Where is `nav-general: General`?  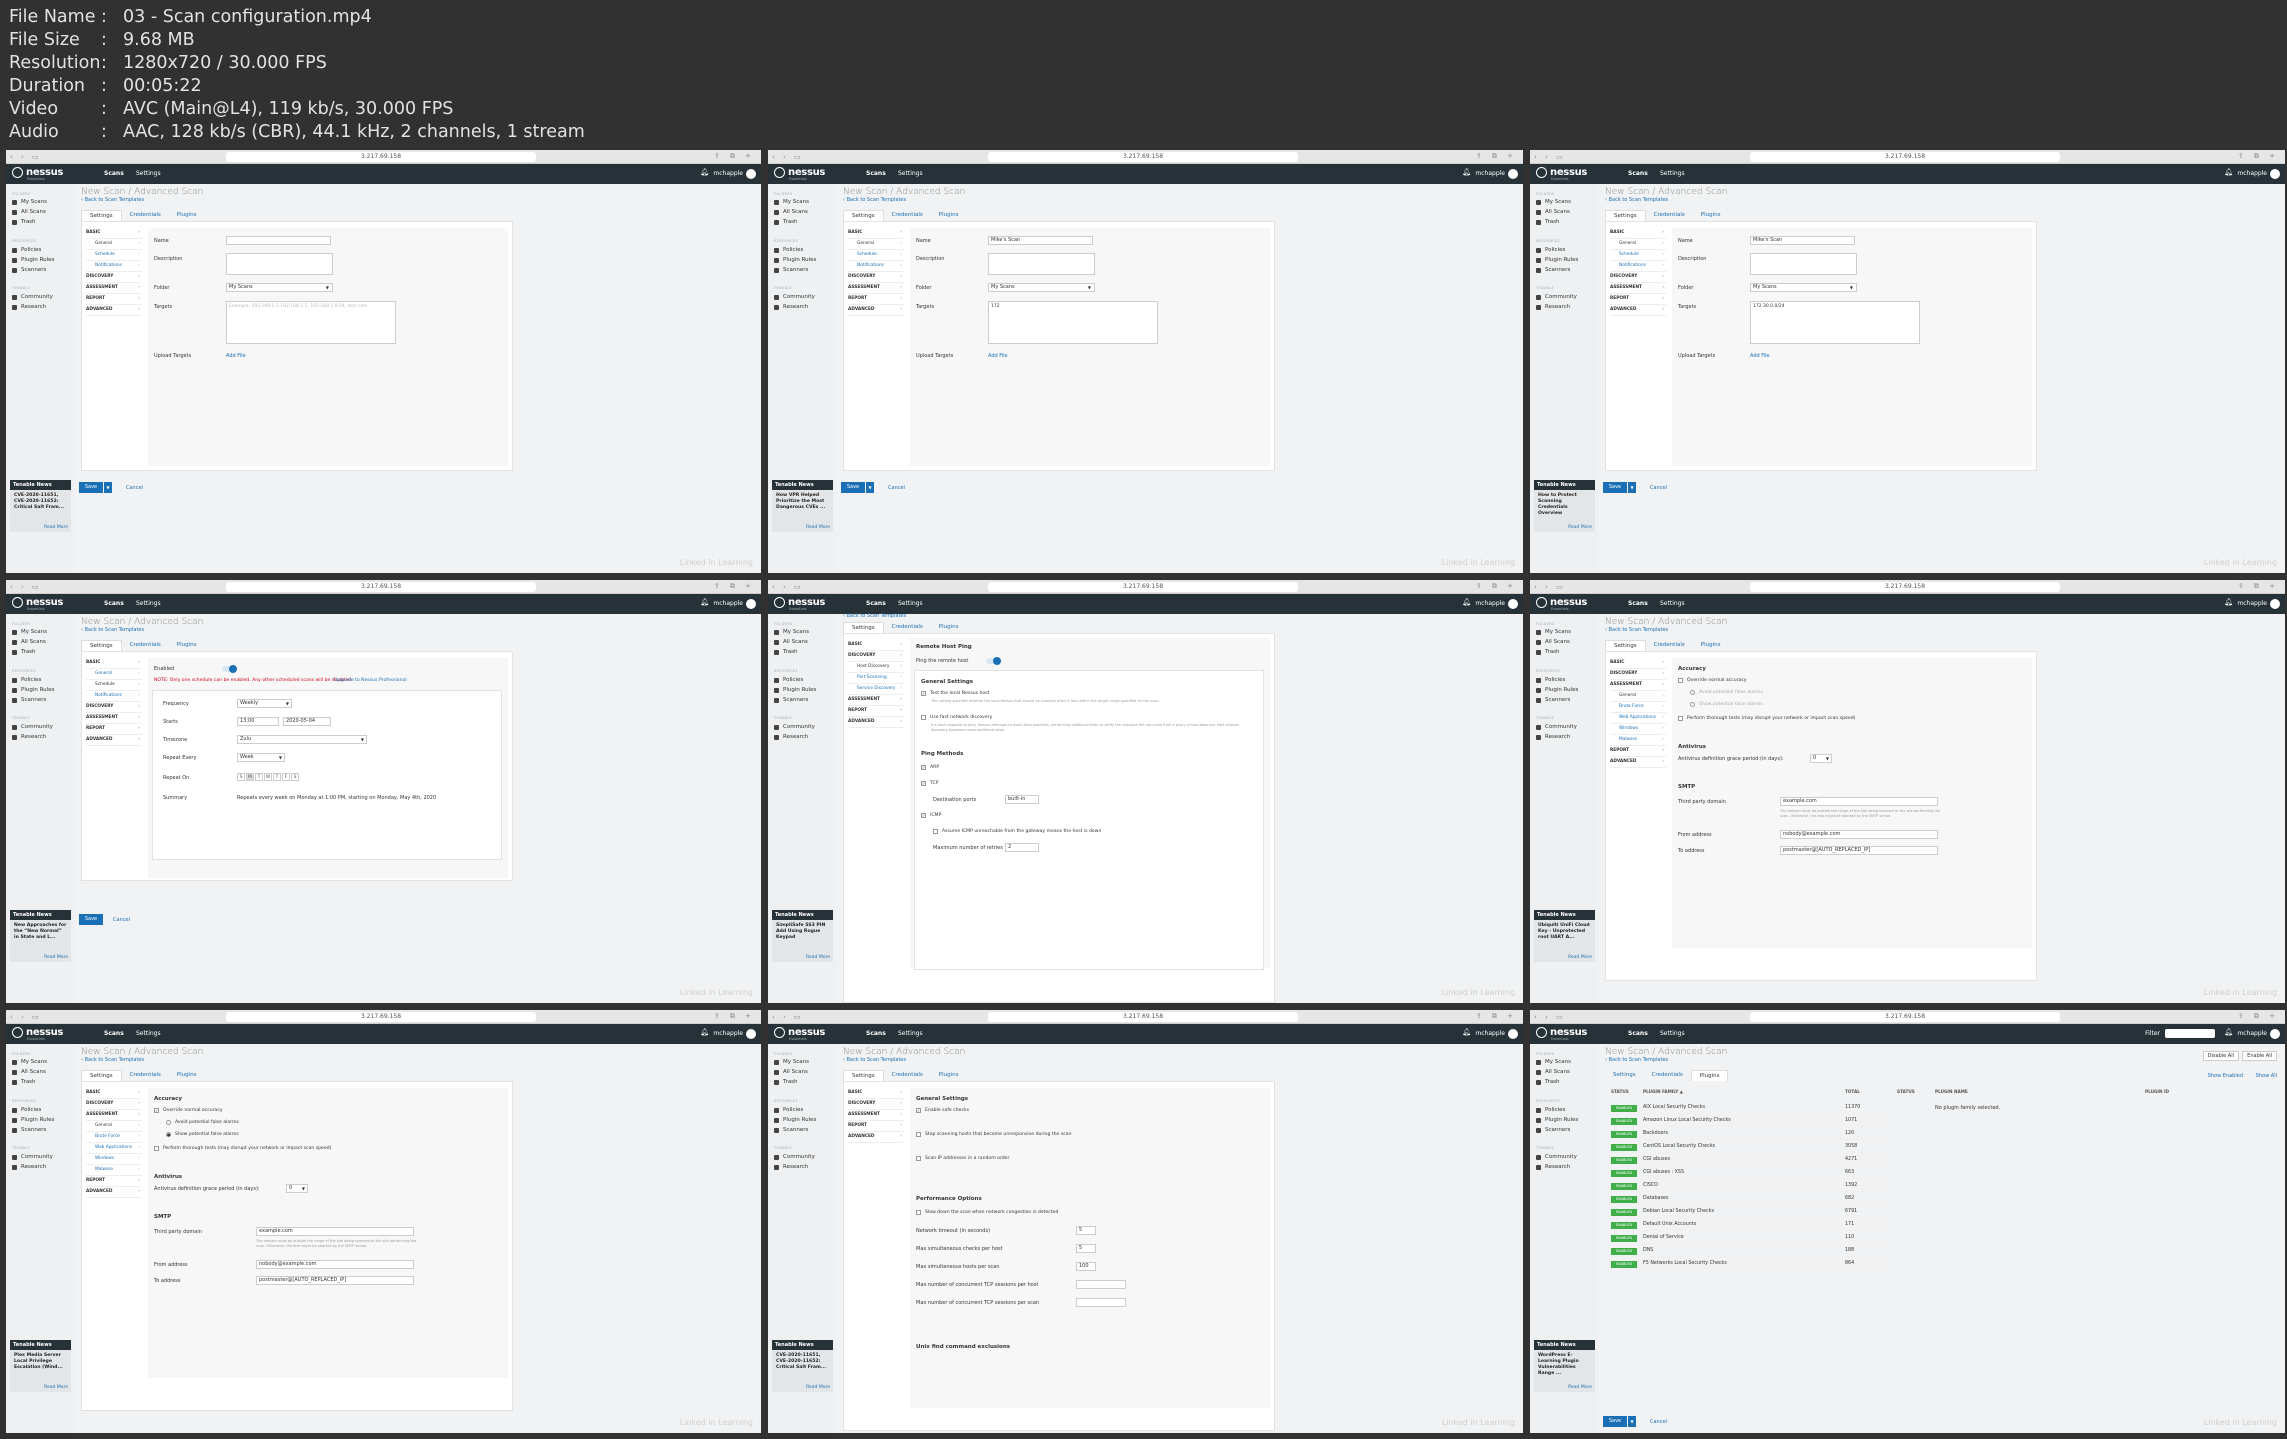
nav-general: General is located at coordinates (114, 244).